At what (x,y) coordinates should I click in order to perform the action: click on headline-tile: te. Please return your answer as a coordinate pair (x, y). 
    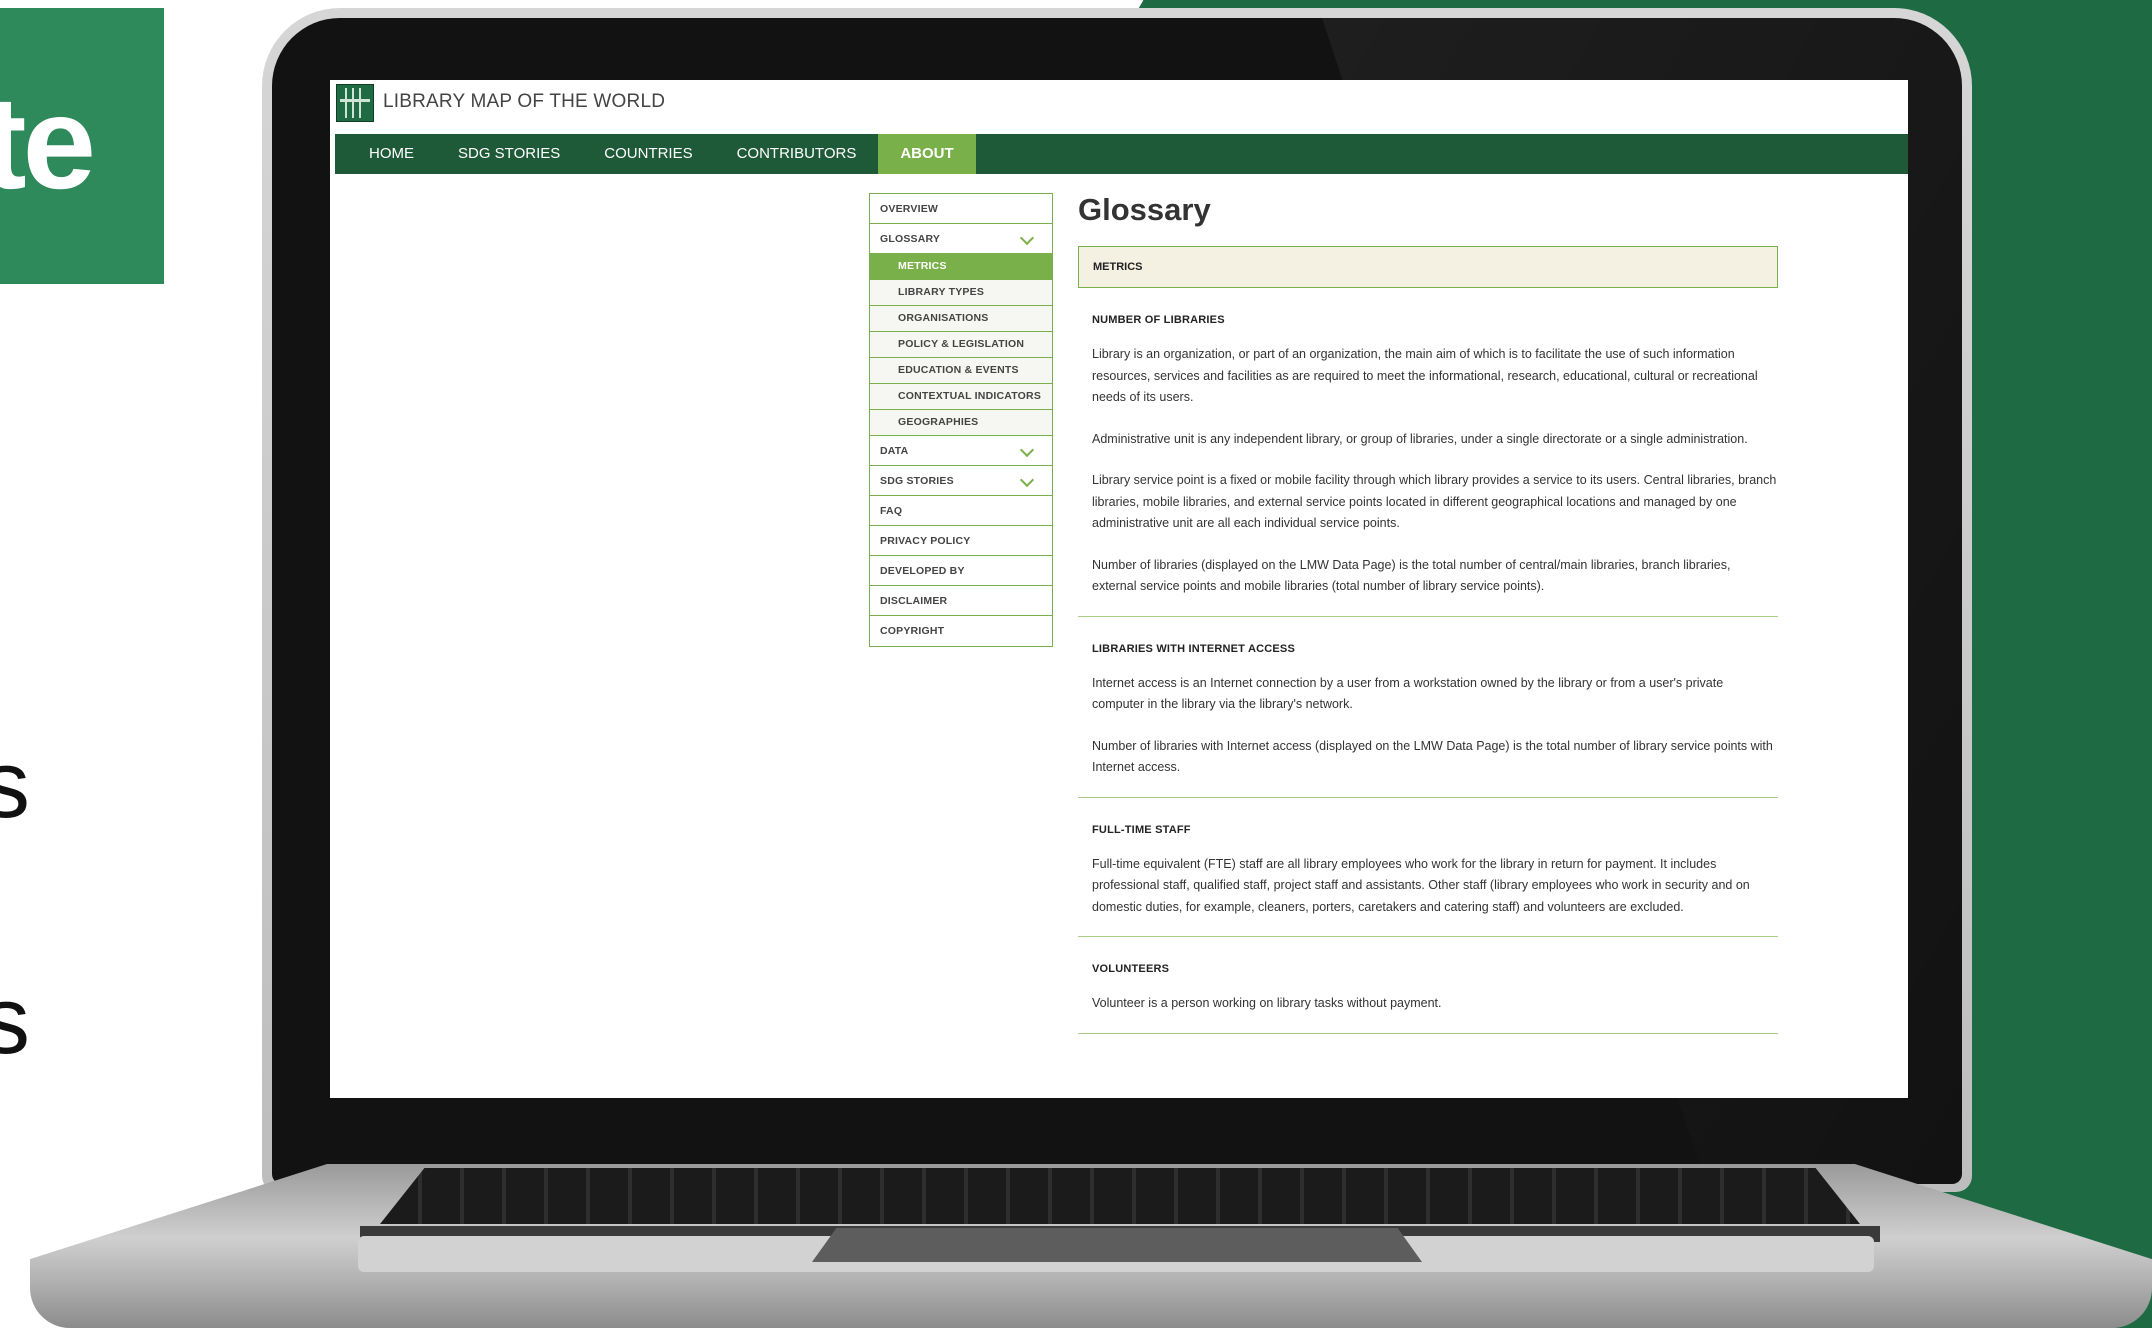
    Looking at the image, I should click on (82, 146).